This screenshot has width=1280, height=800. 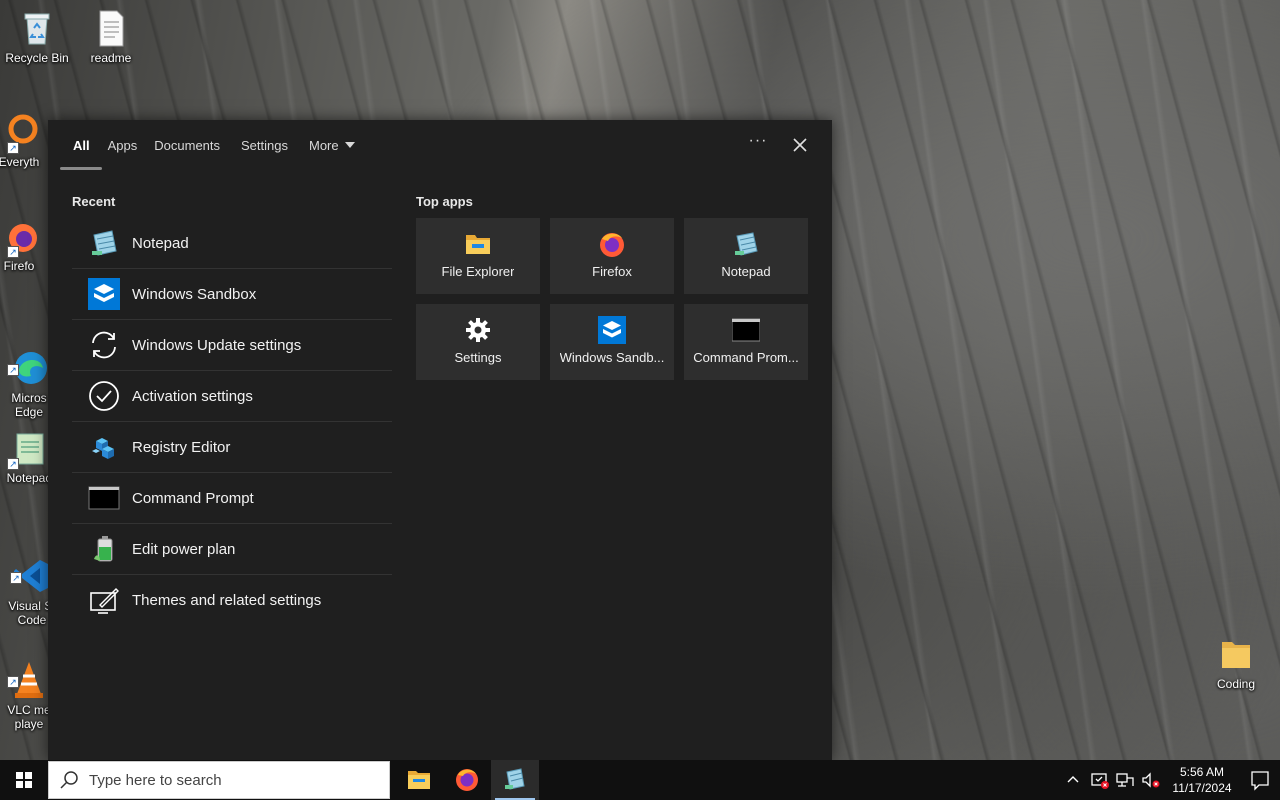 I want to click on desktop-icon-readme: readme, so click(x=111, y=36).